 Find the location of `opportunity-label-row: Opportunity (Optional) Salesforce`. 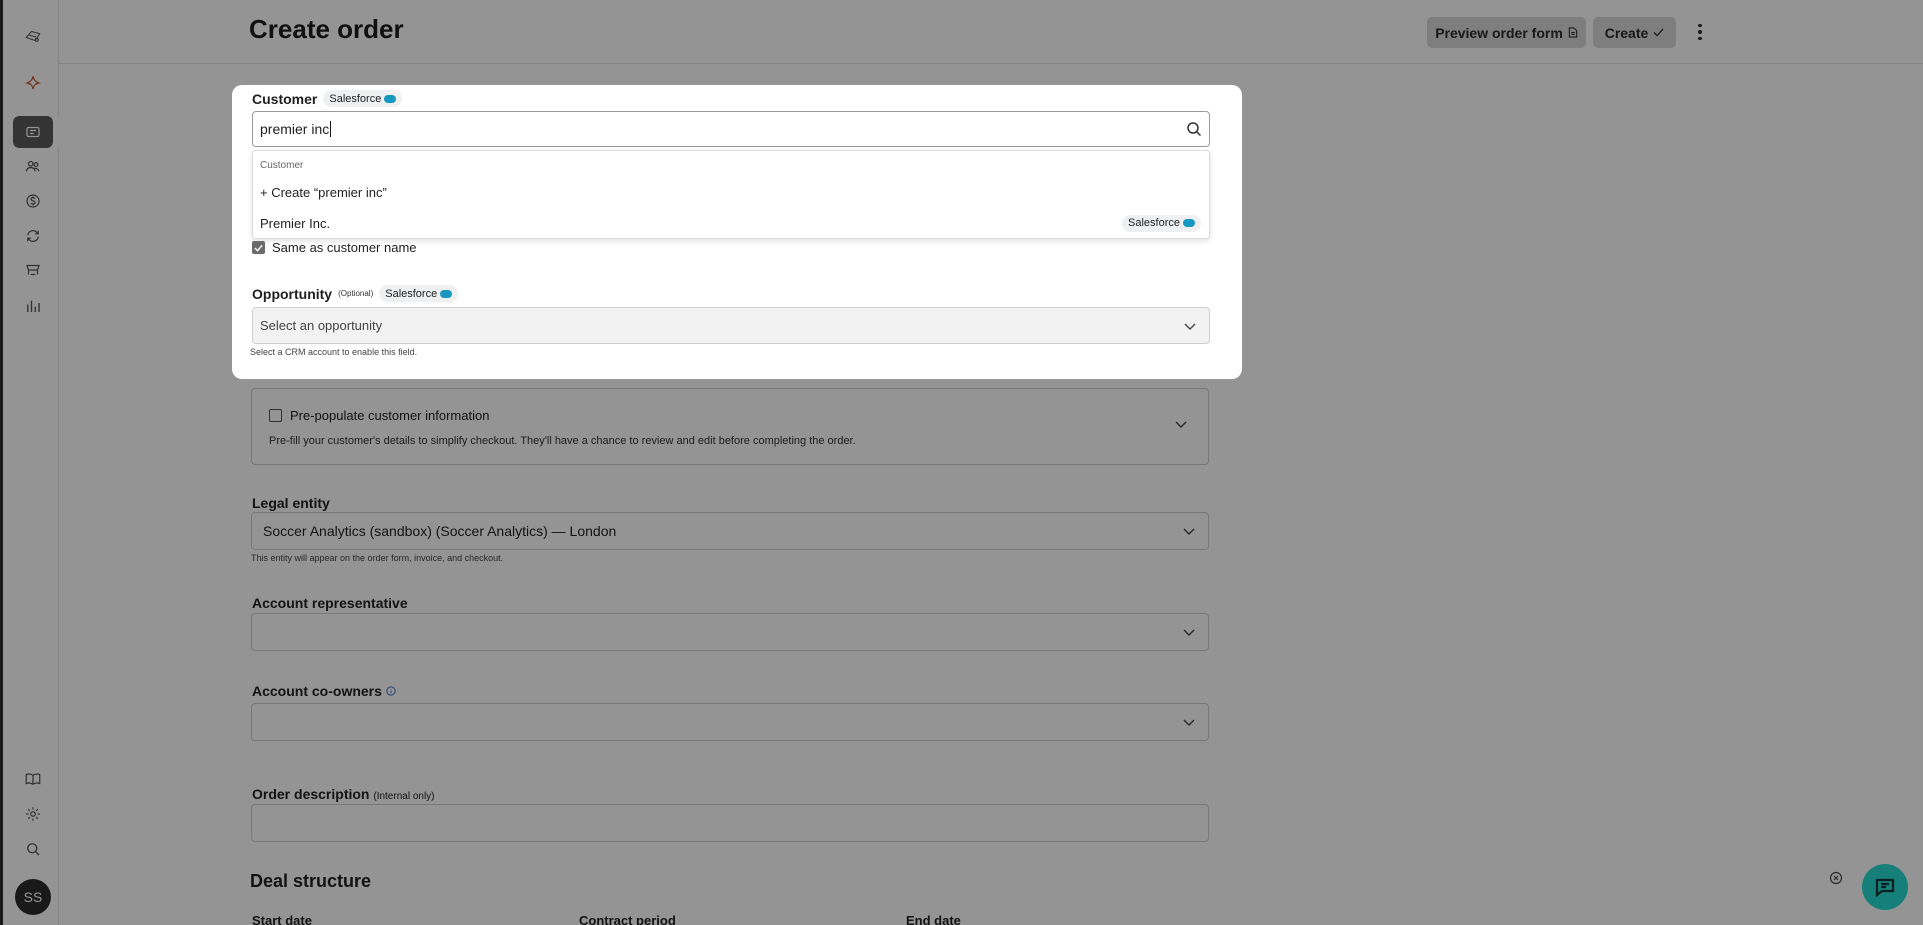

opportunity-label-row: Opportunity (Optional) Salesforce is located at coordinates (355, 293).